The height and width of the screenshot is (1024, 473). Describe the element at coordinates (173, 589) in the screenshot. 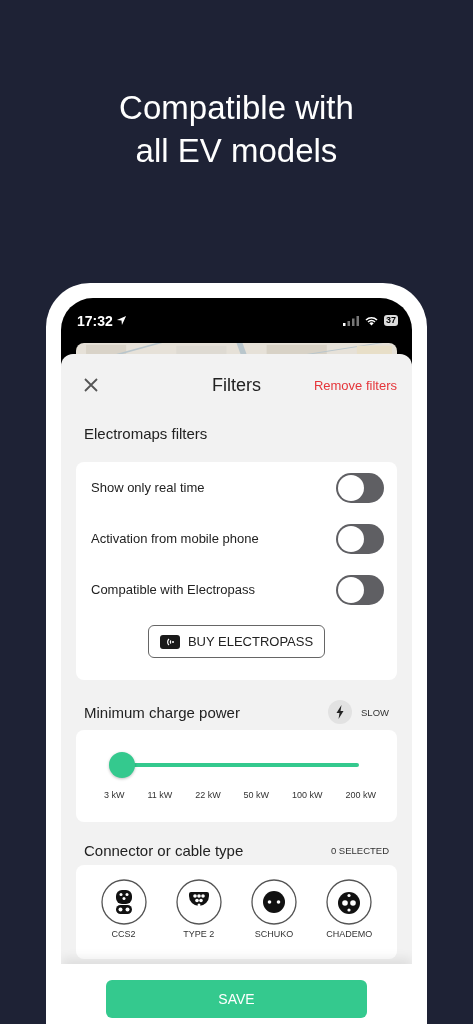

I see `toggle-label: Compatible with Electropass` at that location.